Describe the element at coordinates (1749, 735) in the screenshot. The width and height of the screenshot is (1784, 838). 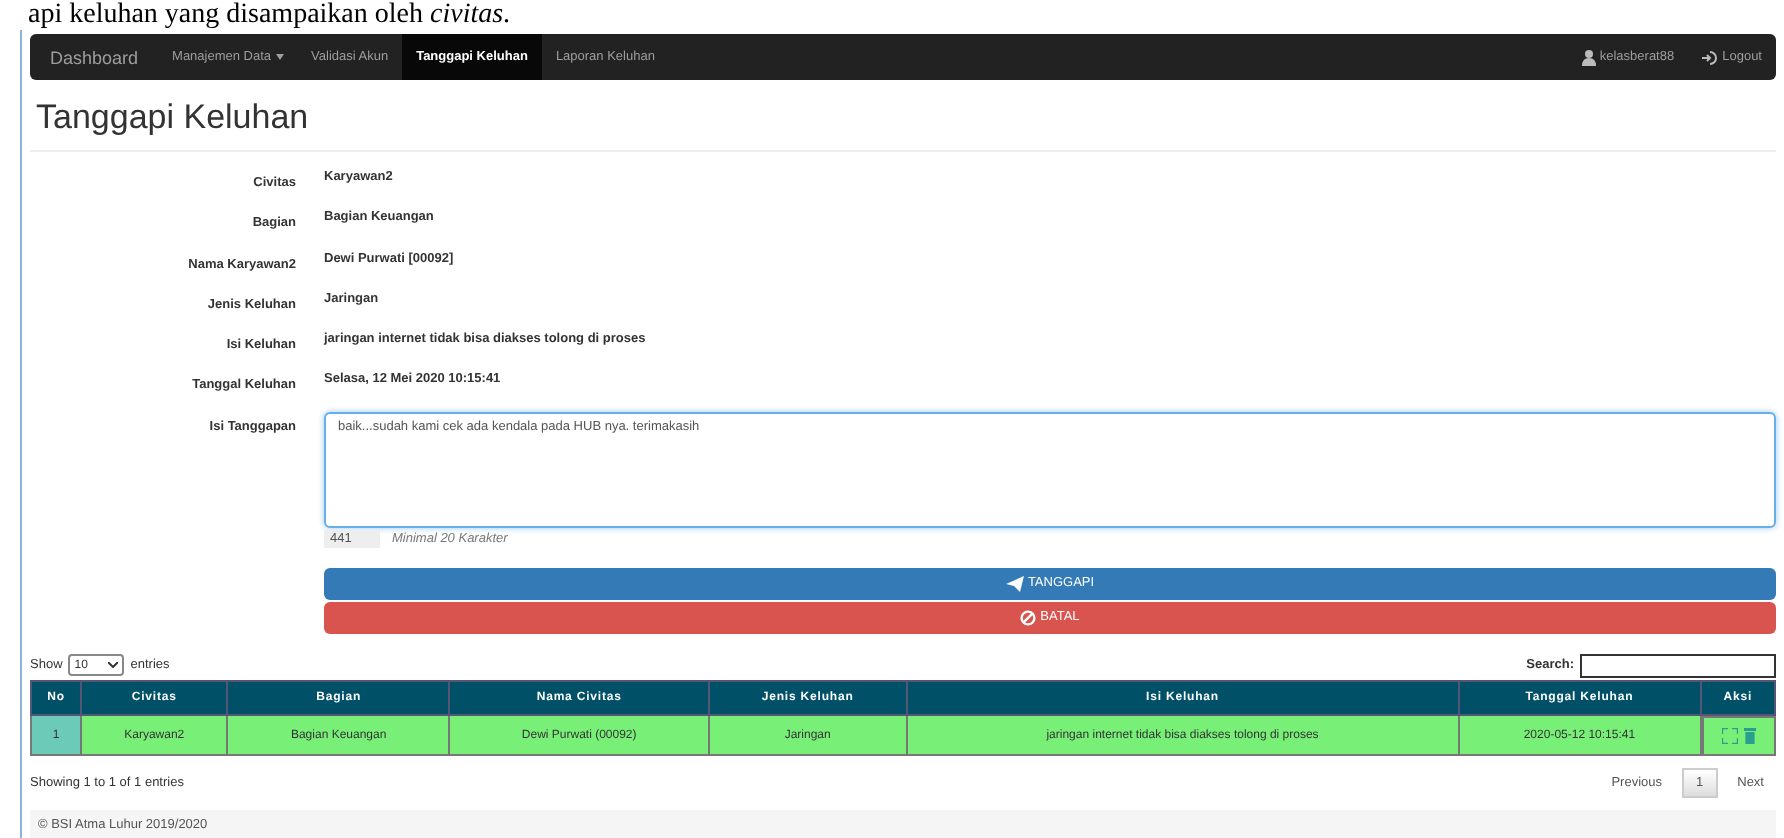
I see `trash-icon` at that location.